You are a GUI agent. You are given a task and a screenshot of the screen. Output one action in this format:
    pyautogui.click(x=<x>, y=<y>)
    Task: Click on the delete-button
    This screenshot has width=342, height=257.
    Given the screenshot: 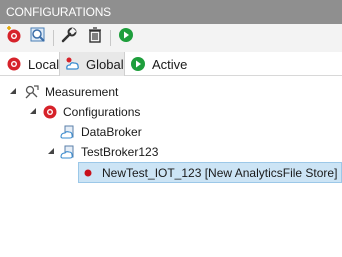 What is the action you would take?
    pyautogui.click(x=95, y=37)
    